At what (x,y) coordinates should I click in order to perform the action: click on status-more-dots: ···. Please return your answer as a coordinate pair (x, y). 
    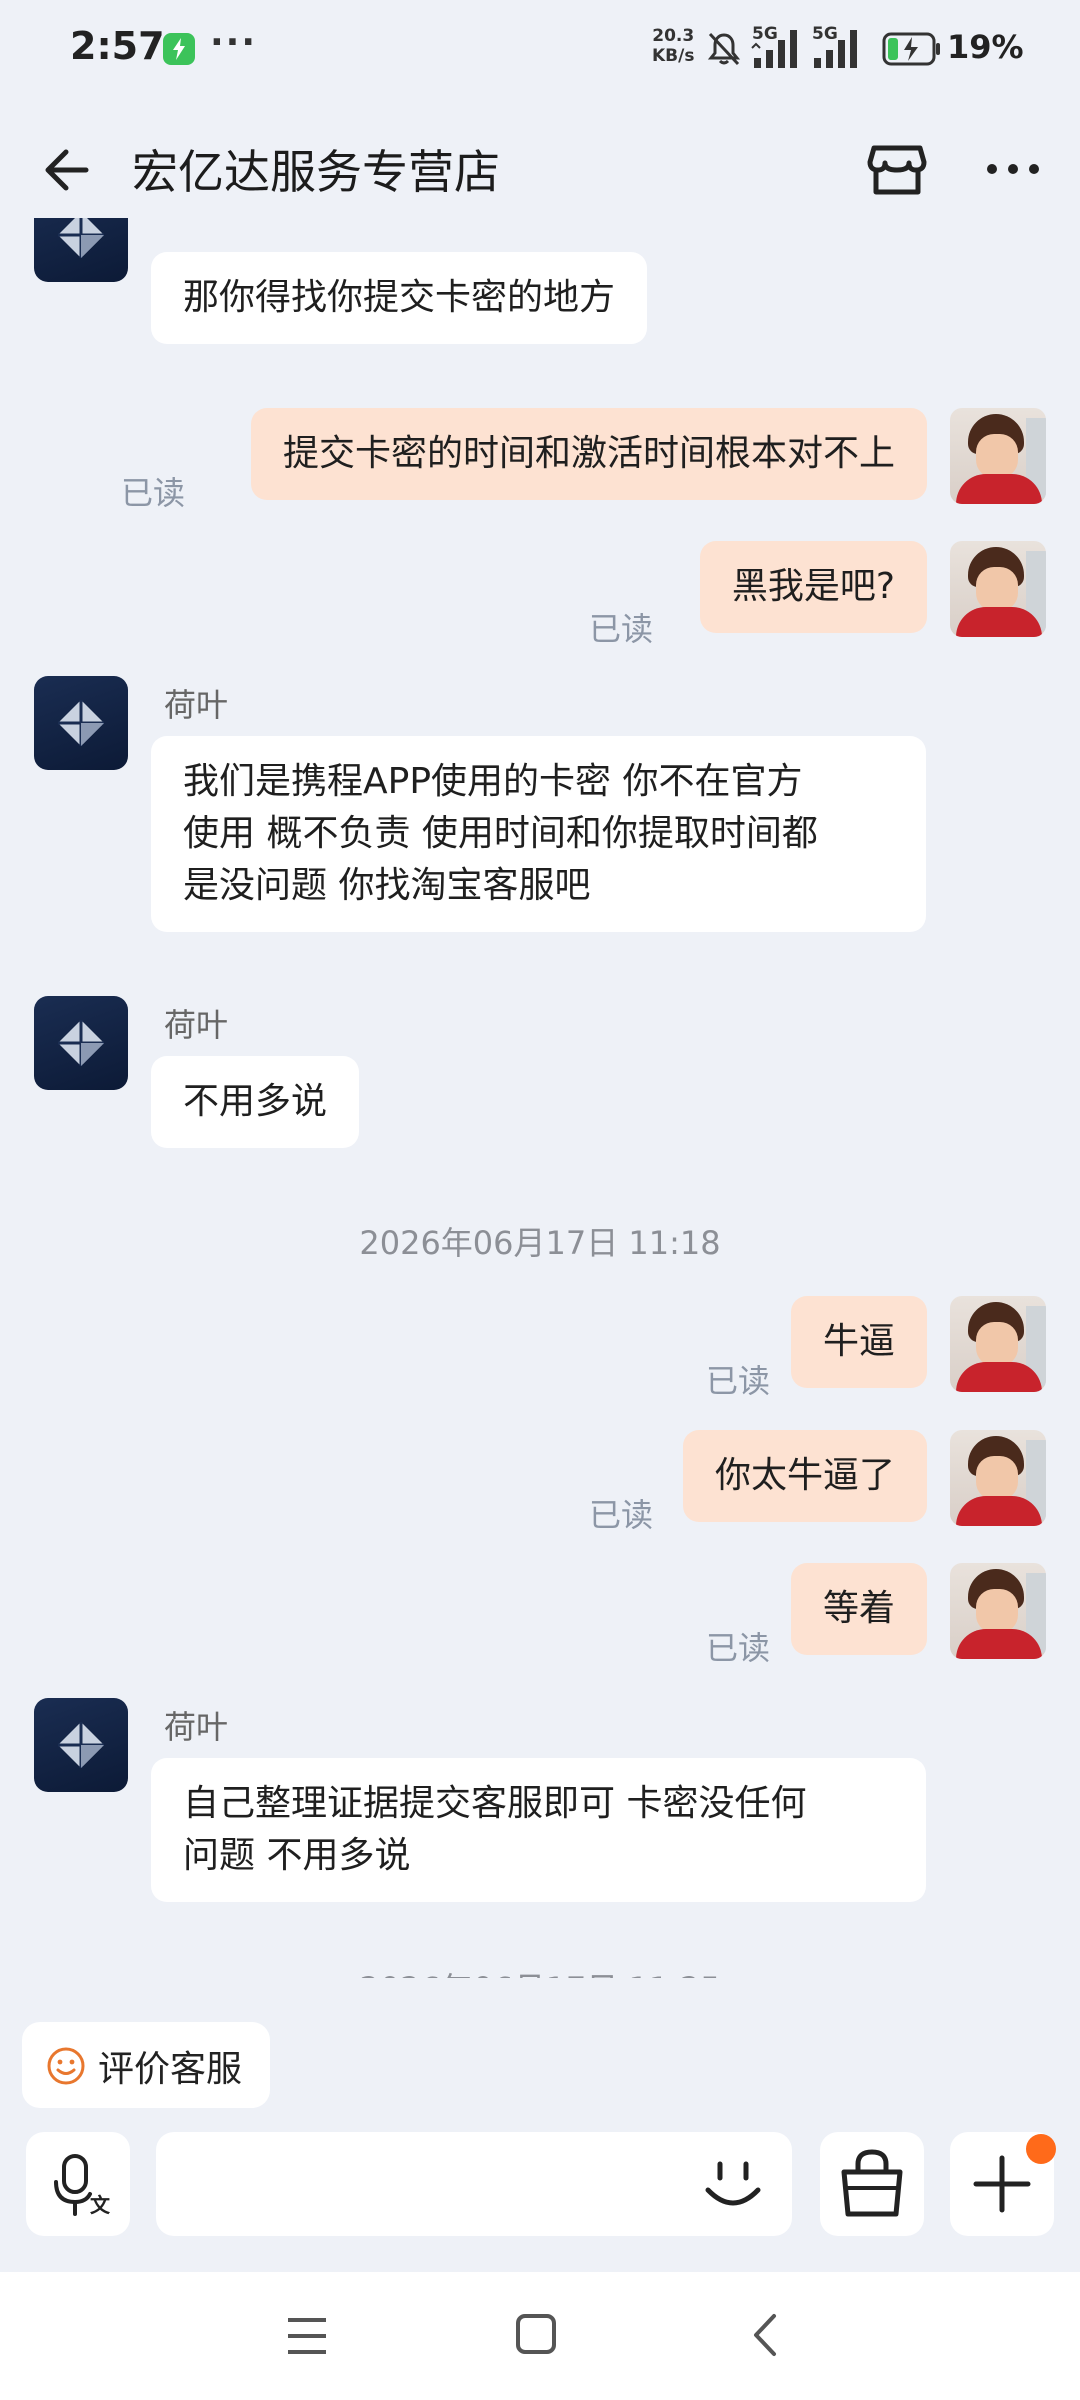
    Looking at the image, I should click on (234, 42).